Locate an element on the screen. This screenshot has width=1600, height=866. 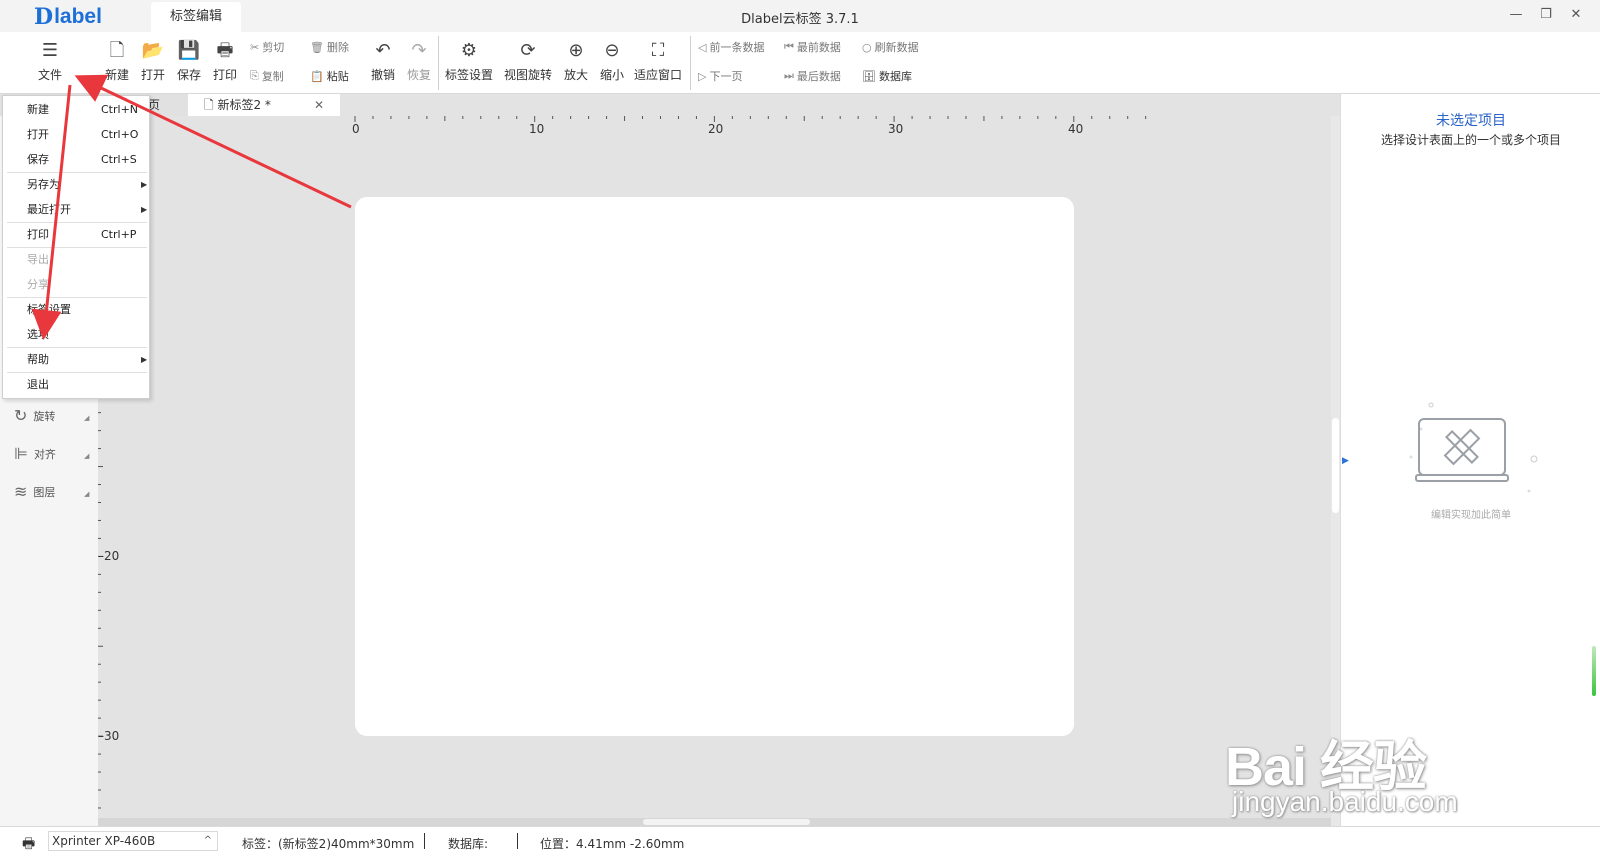
view-rotate-button: ⟳ 视图旋转 is located at coordinates (528, 62).